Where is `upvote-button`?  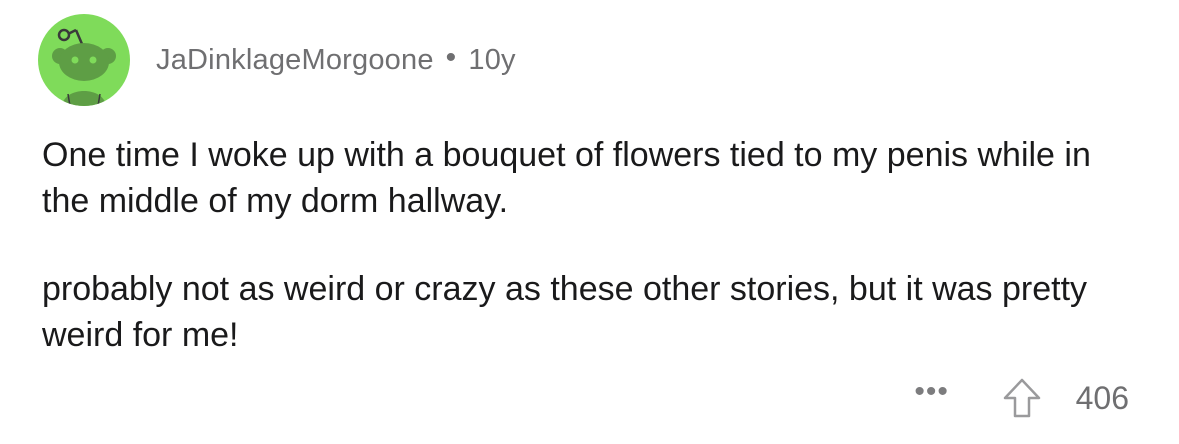
upvote-button is located at coordinates (1022, 398).